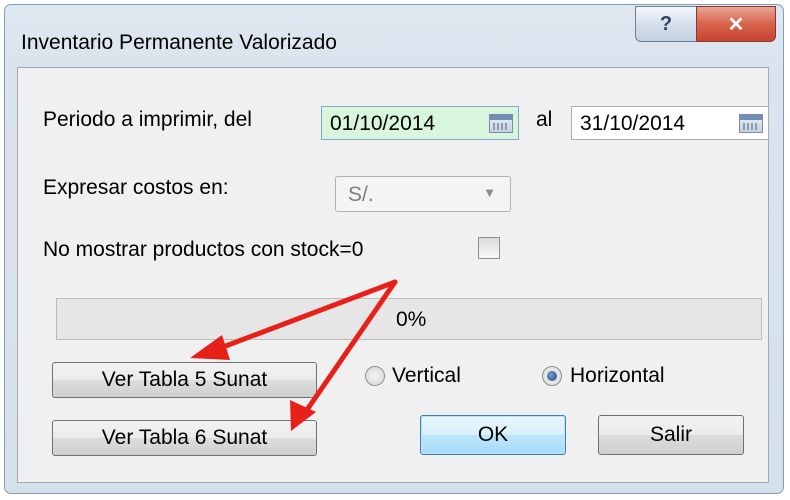  Describe the element at coordinates (489, 192) in the screenshot. I see `chevron-down-icon: ▼` at that location.